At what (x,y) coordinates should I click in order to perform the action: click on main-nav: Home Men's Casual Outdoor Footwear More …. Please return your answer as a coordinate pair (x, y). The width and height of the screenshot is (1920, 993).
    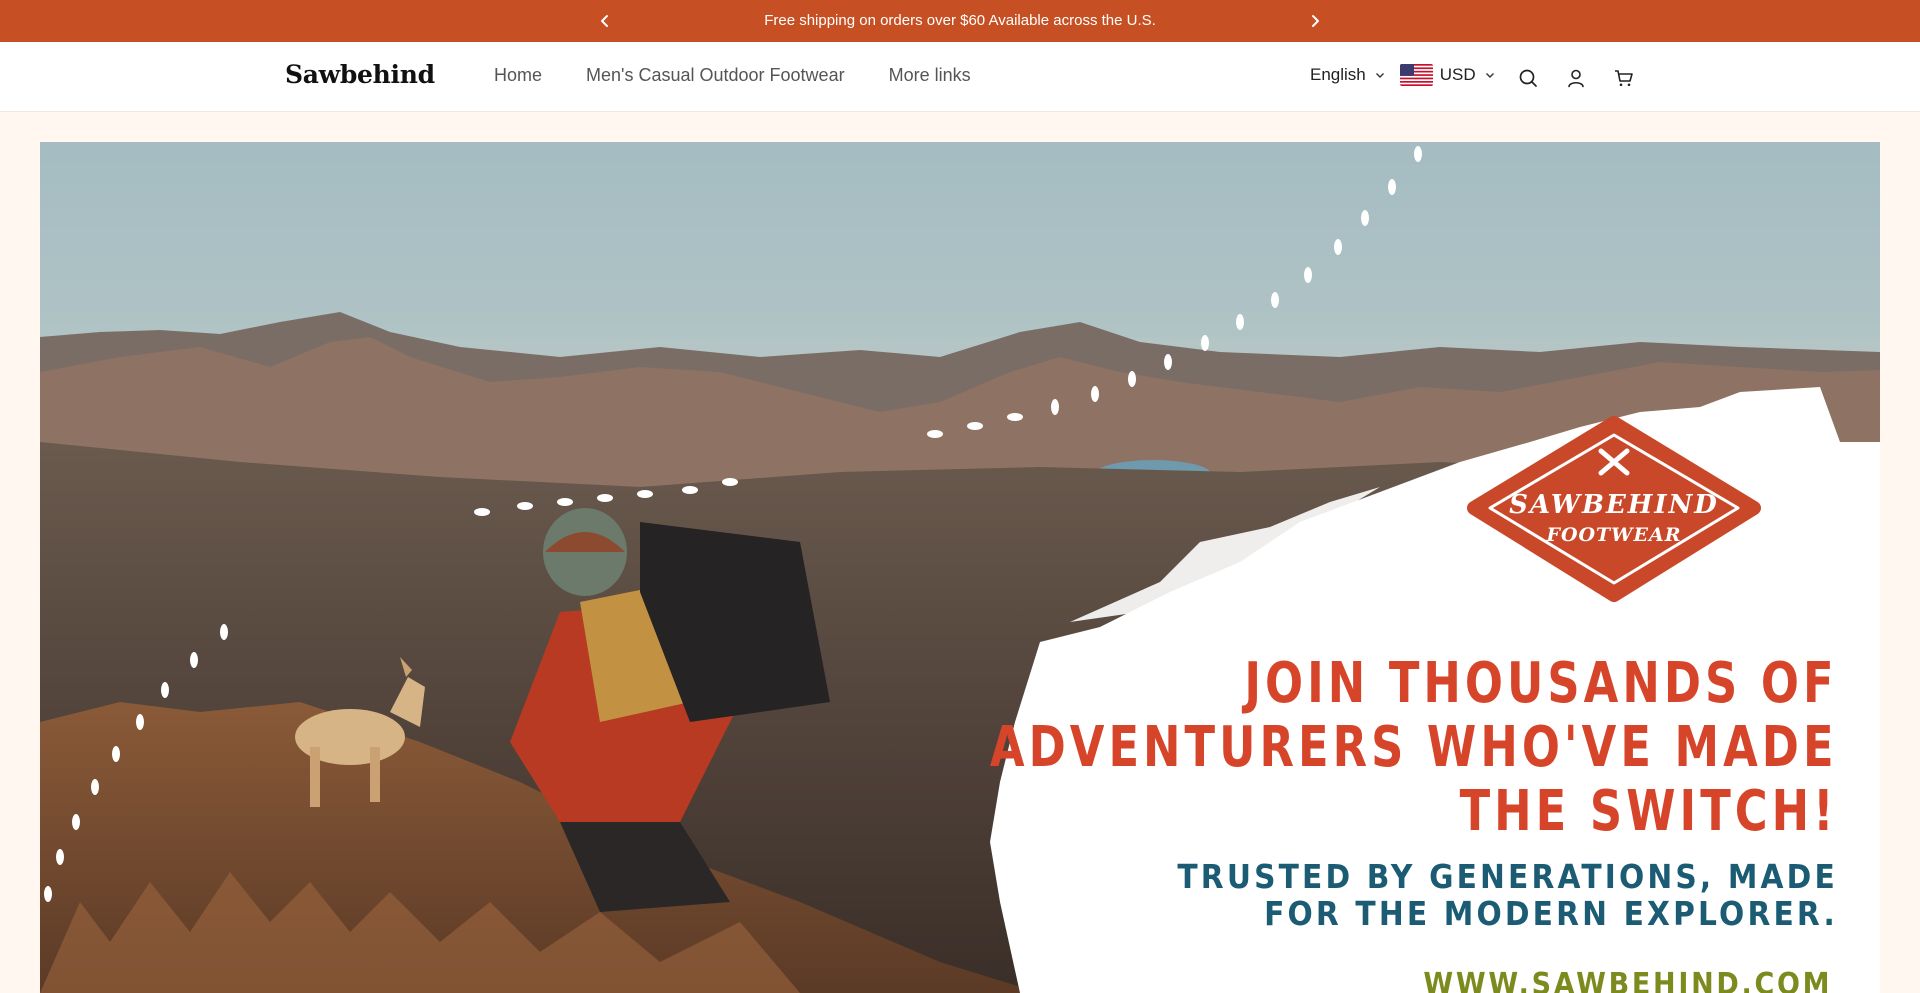
    Looking at the image, I should click on (732, 75).